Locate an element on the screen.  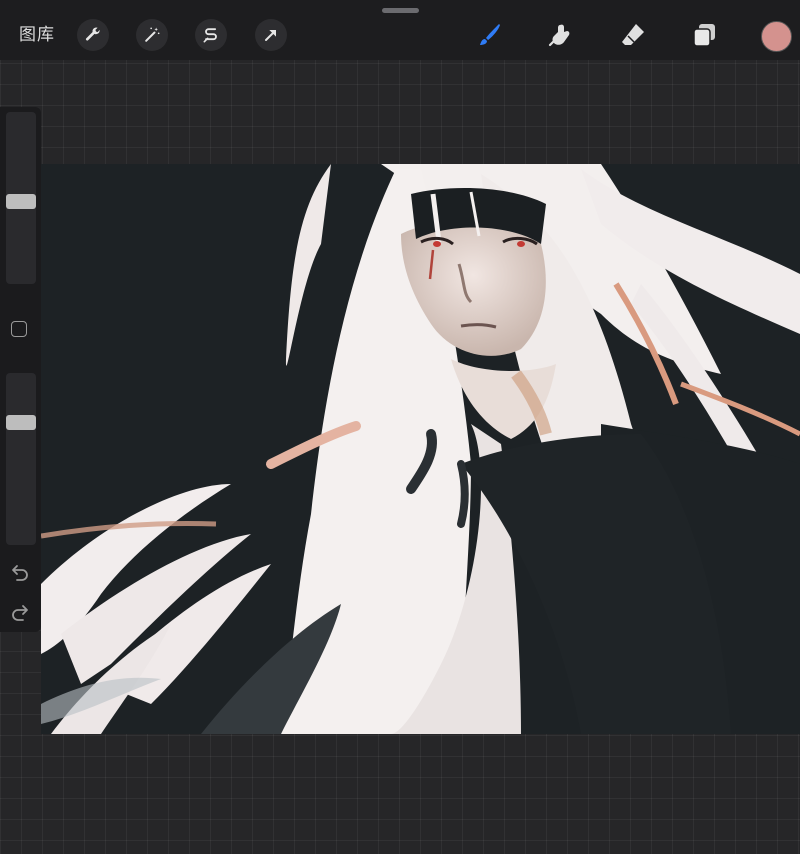
brush-icon is located at coordinates (490, 34).